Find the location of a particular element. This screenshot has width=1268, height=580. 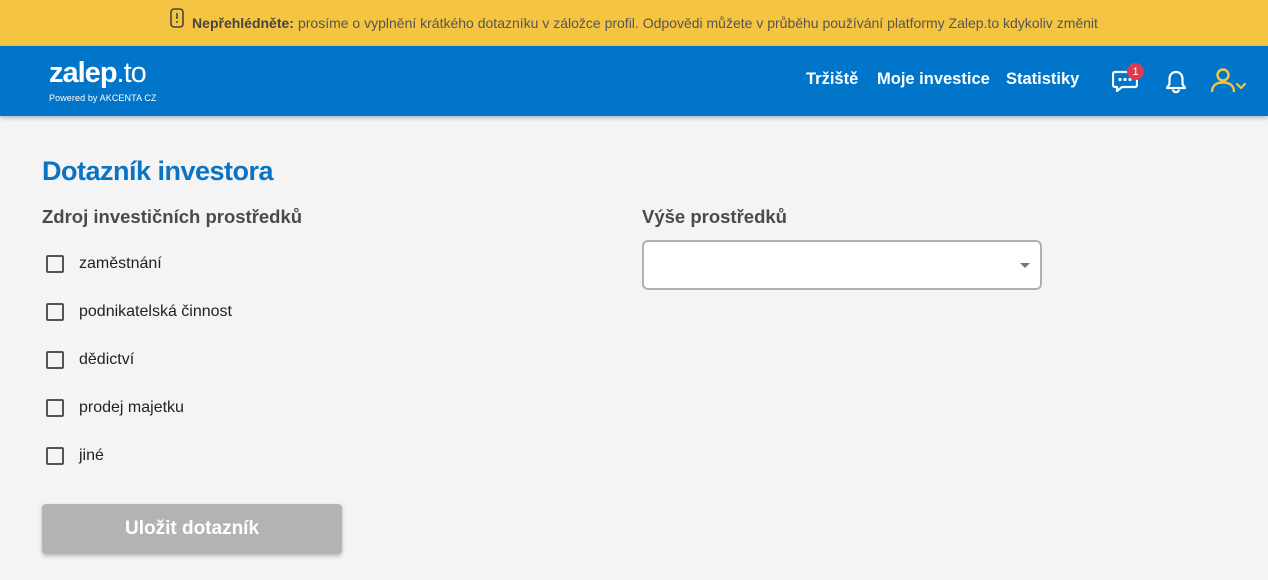

checkbox-employment: zaměstnání is located at coordinates (104, 264).